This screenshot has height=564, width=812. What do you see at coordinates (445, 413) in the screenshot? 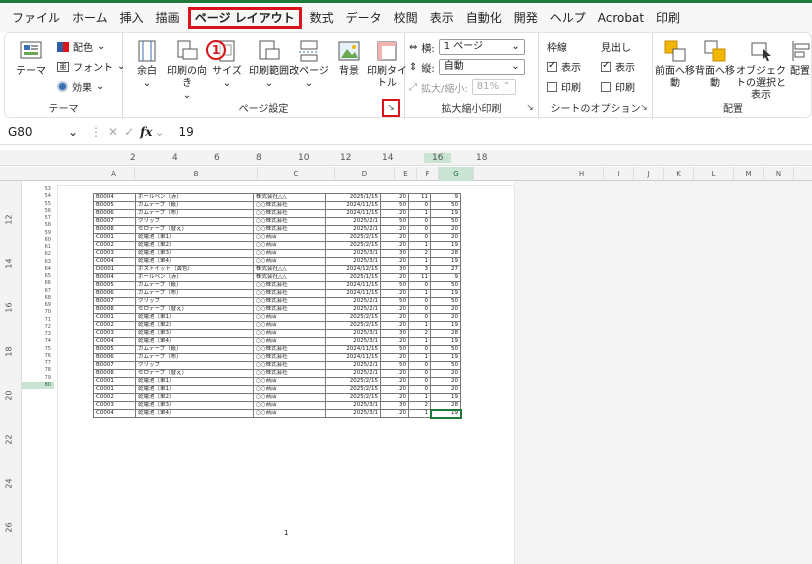
I see `active-cell: 19` at bounding box center [445, 413].